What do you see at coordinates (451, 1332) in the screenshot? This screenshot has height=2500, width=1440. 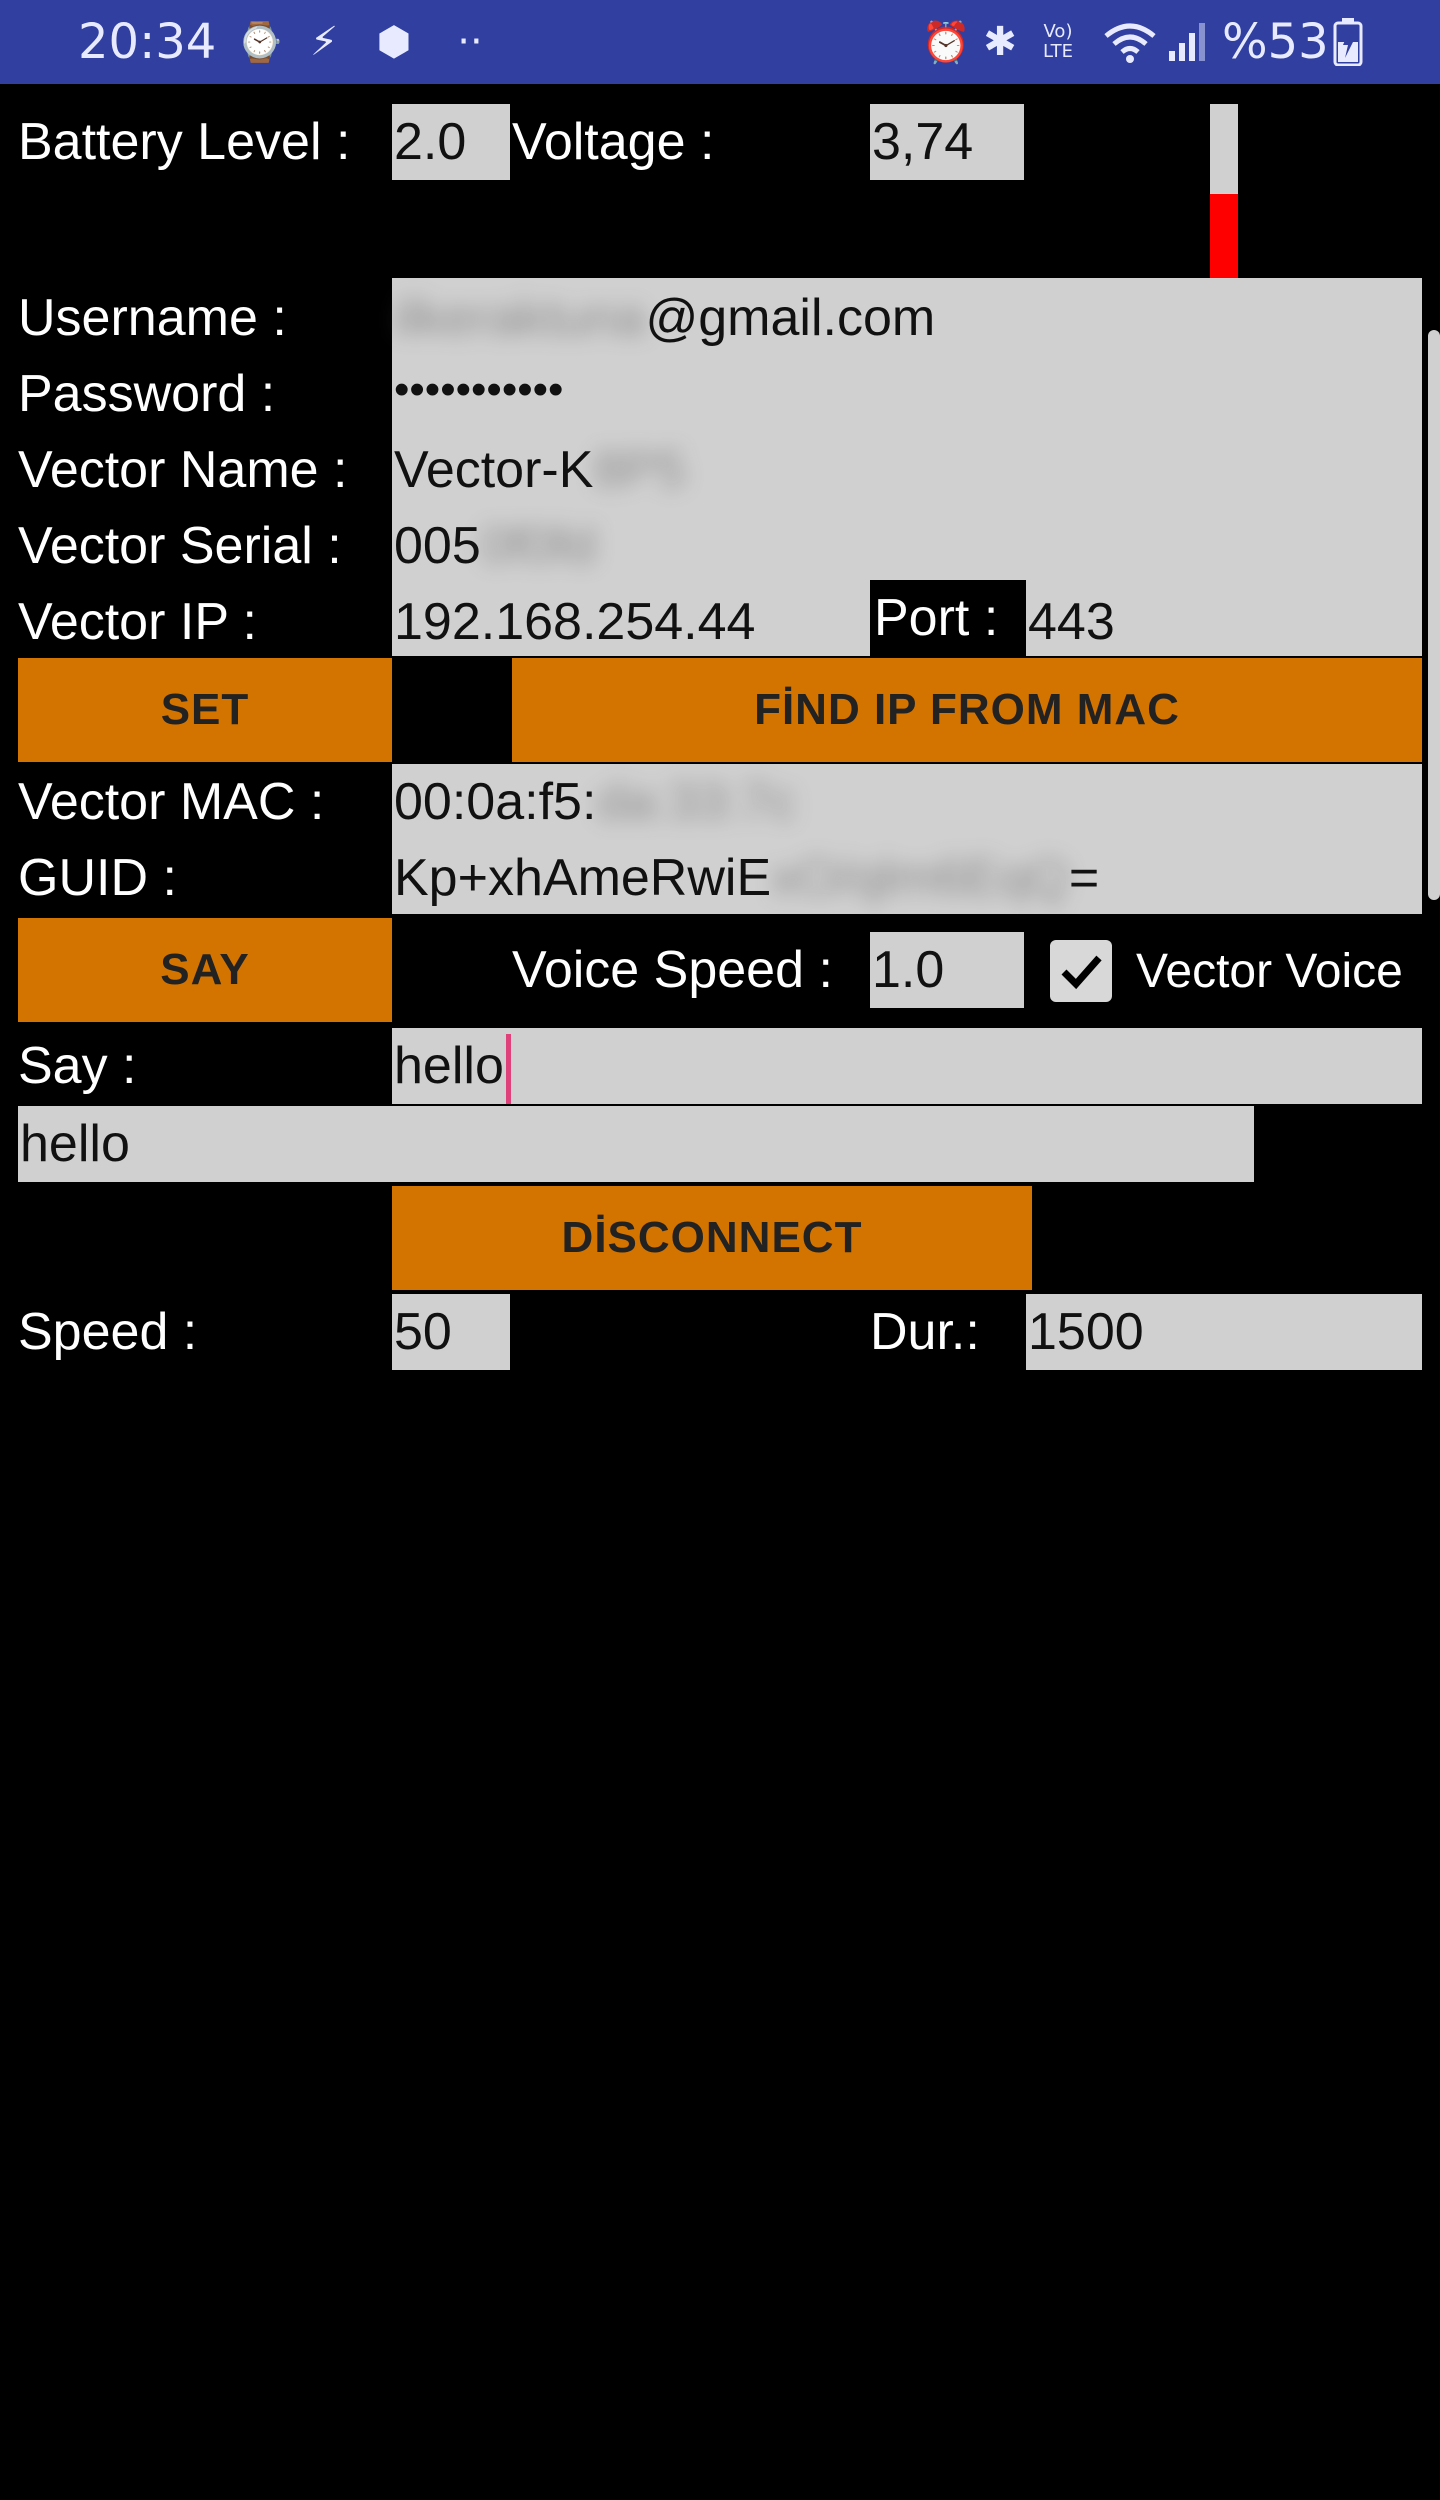 I see `speed-field: 50` at bounding box center [451, 1332].